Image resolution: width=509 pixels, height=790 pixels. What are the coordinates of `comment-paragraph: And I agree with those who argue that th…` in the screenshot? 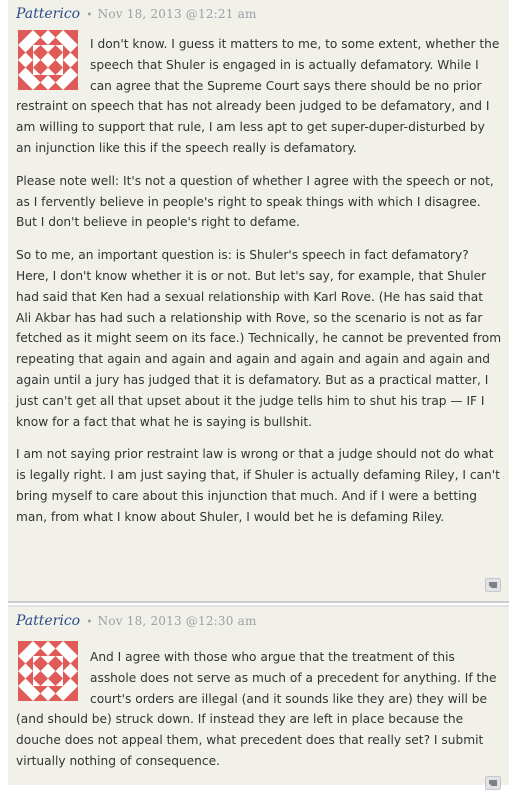 It's located at (256, 709).